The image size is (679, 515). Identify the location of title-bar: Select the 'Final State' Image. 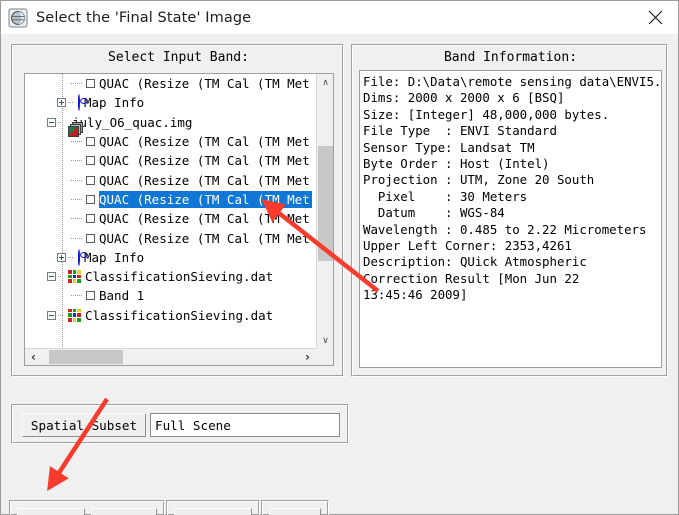
(339, 18).